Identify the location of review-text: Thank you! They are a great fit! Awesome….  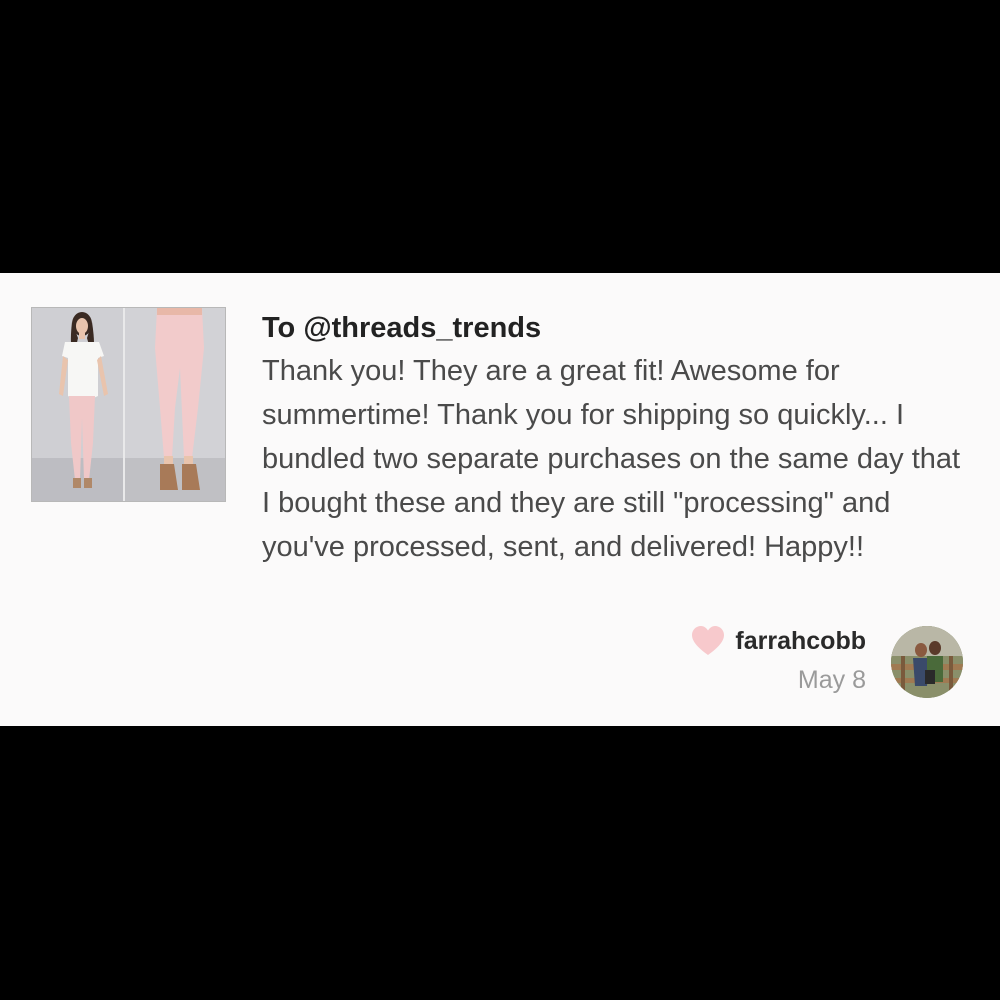
(611, 459).